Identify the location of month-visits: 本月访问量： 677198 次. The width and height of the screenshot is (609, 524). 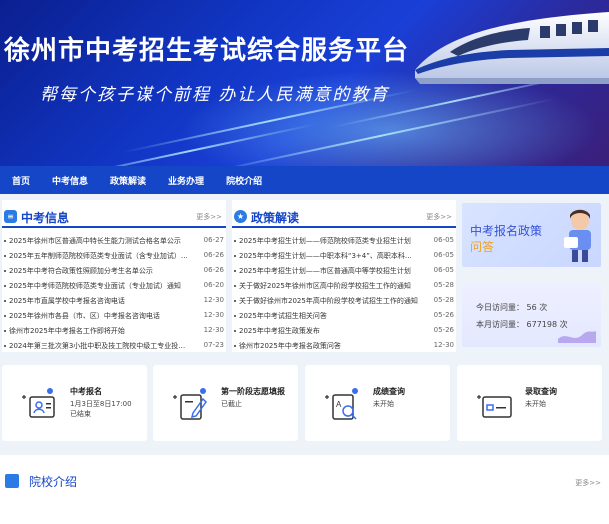
(522, 324).